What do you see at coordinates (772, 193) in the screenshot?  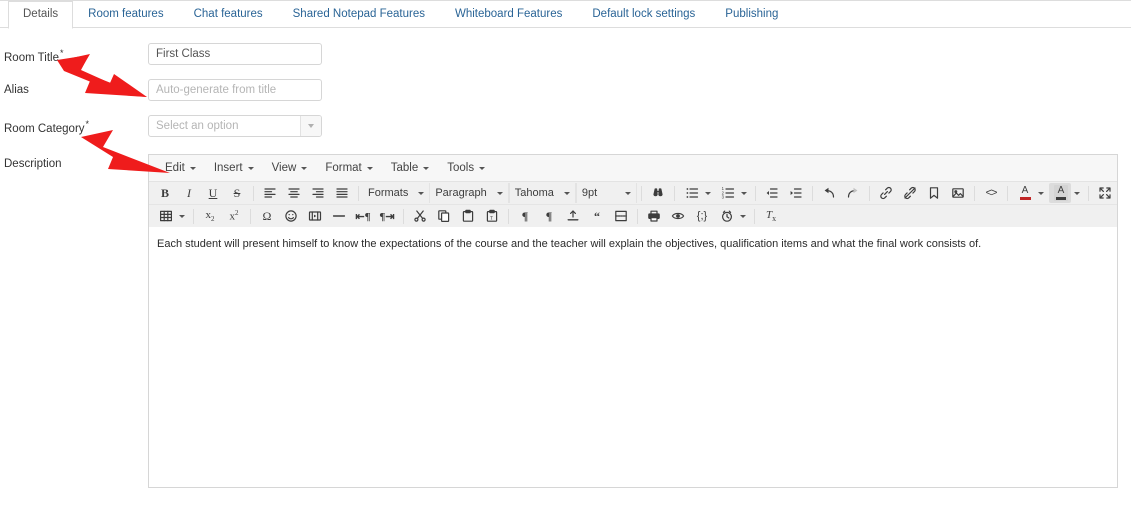 I see `outdent-button` at bounding box center [772, 193].